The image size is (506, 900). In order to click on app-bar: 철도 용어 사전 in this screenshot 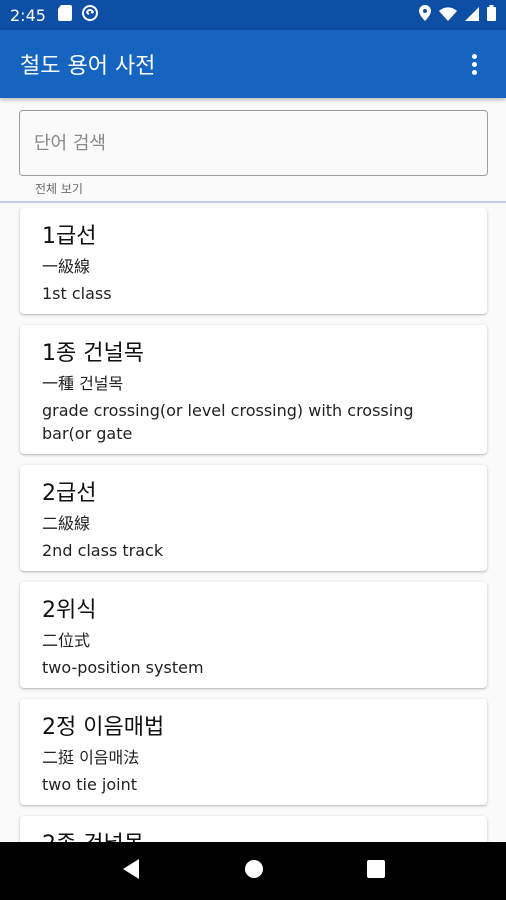, I will do `click(253, 64)`.